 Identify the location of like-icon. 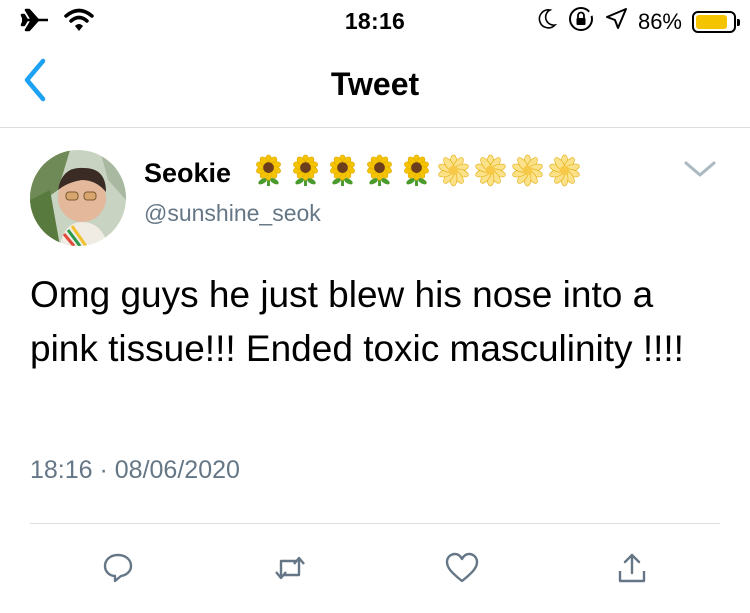
(462, 570).